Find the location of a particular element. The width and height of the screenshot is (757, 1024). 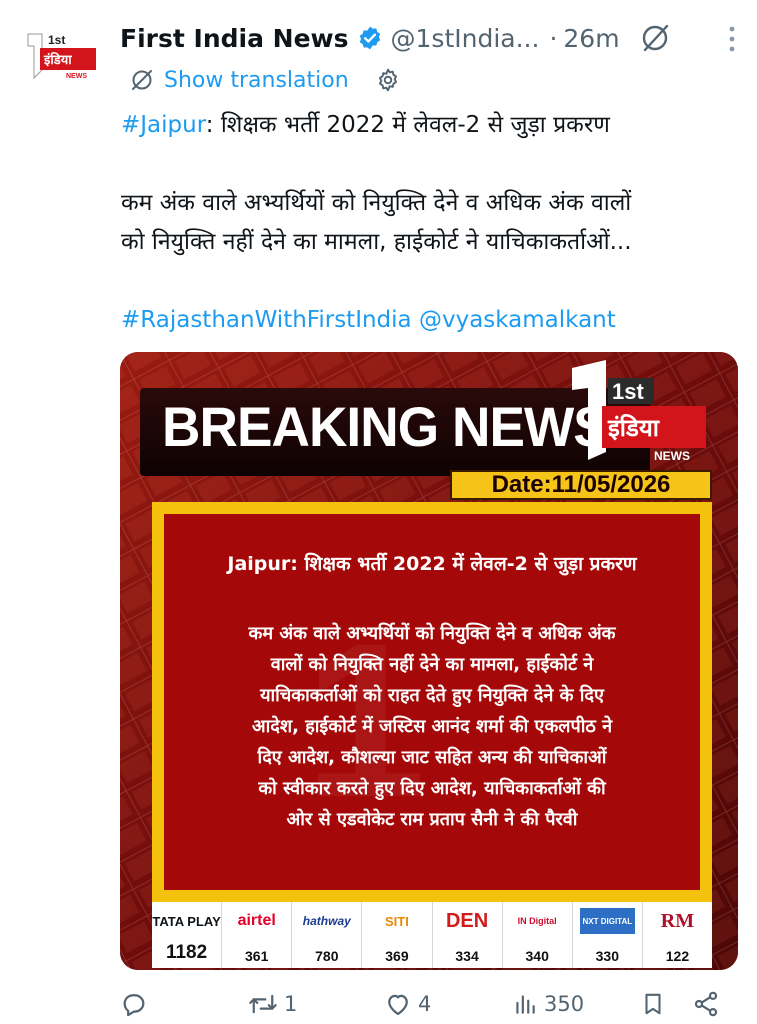

channel-den: DEN 334 is located at coordinates (468, 935).